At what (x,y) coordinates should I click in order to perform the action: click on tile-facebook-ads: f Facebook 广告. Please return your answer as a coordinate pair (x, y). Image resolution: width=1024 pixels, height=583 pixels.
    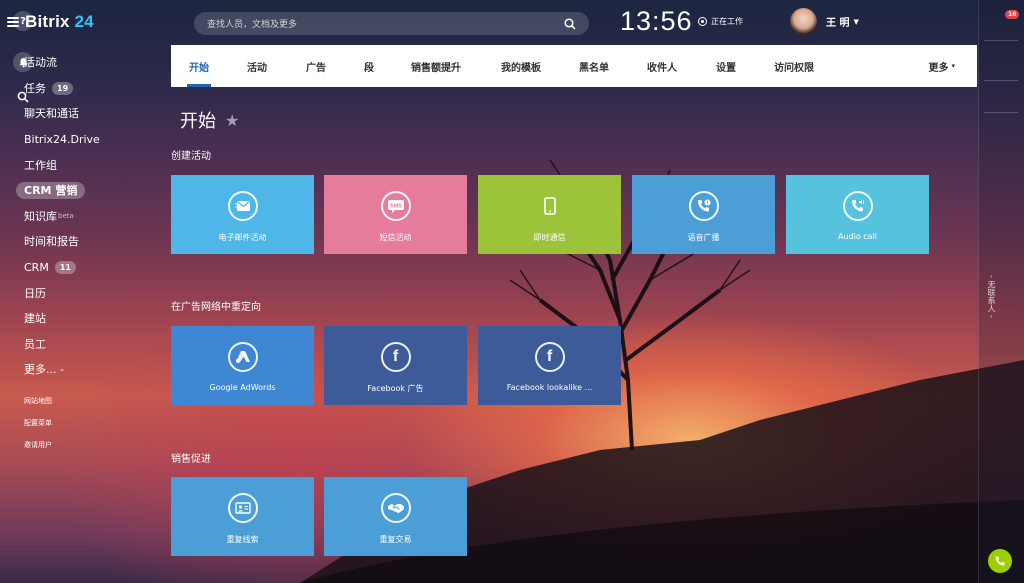
    Looking at the image, I should click on (395, 365).